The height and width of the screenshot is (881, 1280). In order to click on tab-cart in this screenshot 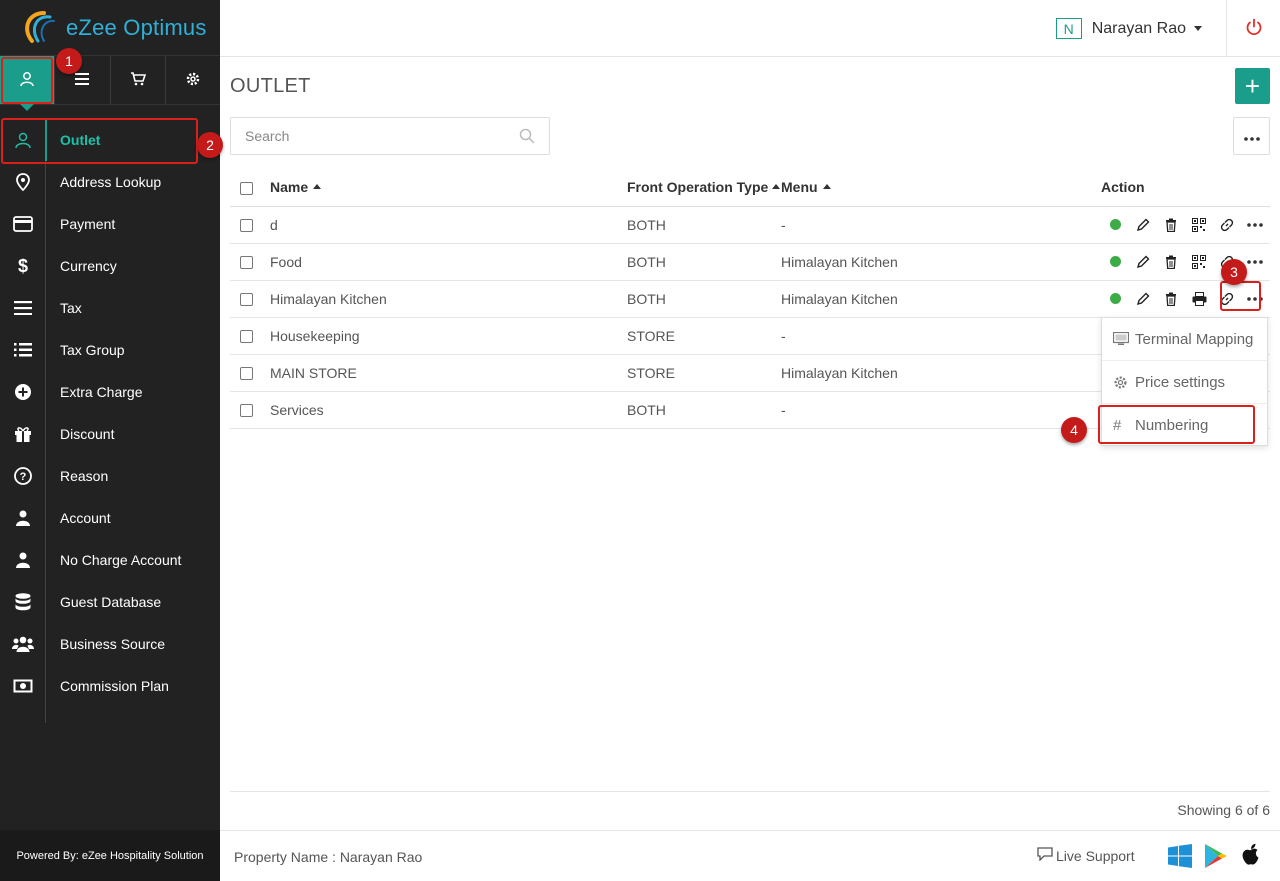, I will do `click(138, 80)`.